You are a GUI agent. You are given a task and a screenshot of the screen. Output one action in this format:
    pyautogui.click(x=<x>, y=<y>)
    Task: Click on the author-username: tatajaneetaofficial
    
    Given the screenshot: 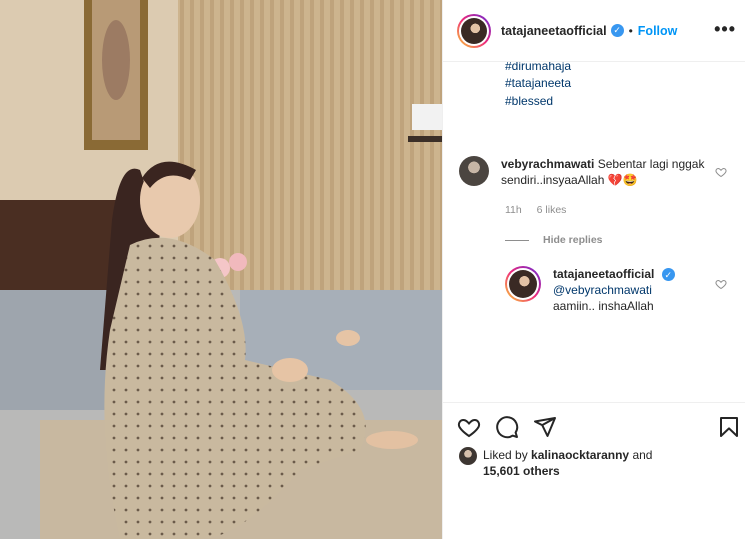 What is the action you would take?
    pyautogui.click(x=554, y=31)
    